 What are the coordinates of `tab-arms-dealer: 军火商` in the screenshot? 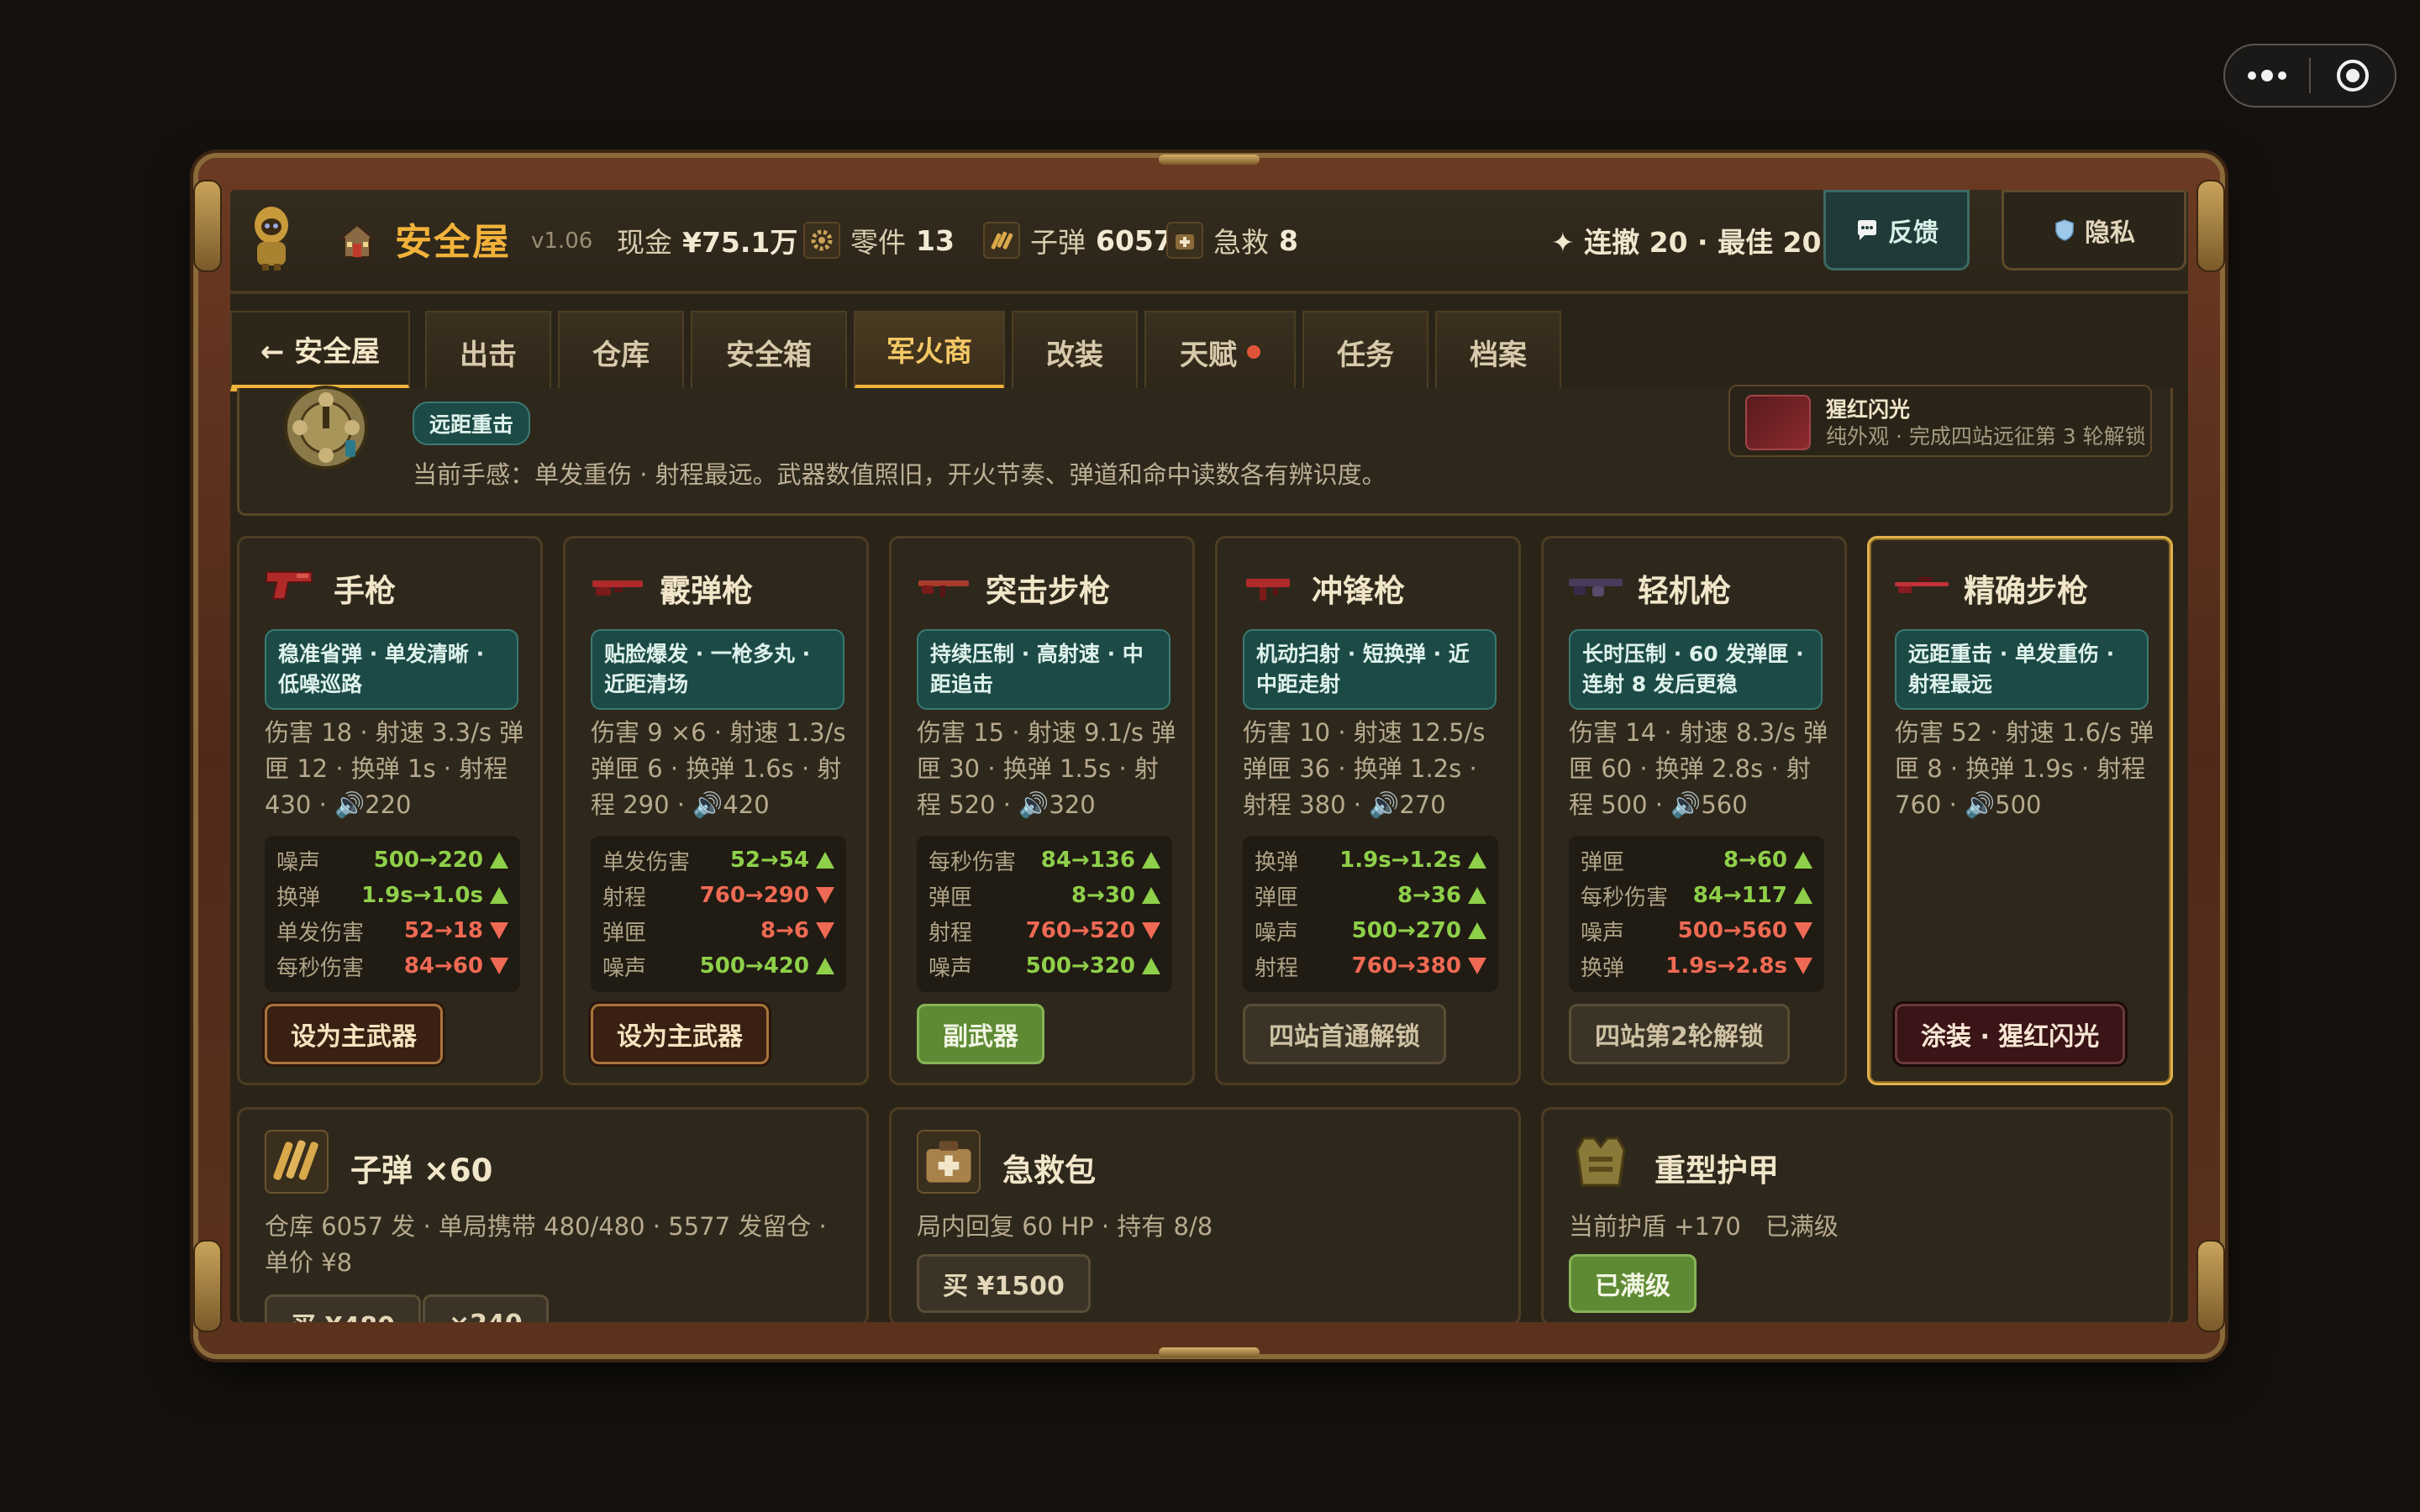 It's located at (930, 351).